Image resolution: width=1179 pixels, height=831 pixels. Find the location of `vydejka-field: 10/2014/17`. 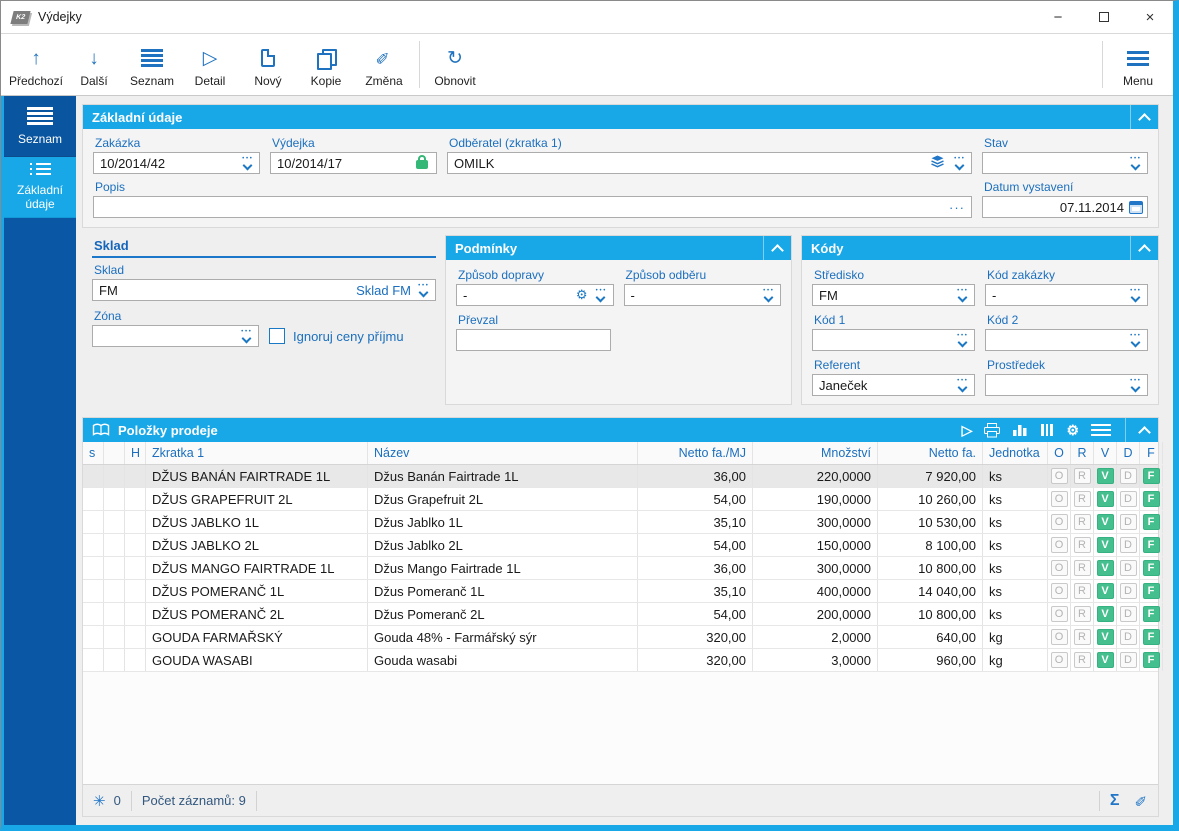

vydejka-field: 10/2014/17 is located at coordinates (353, 163).